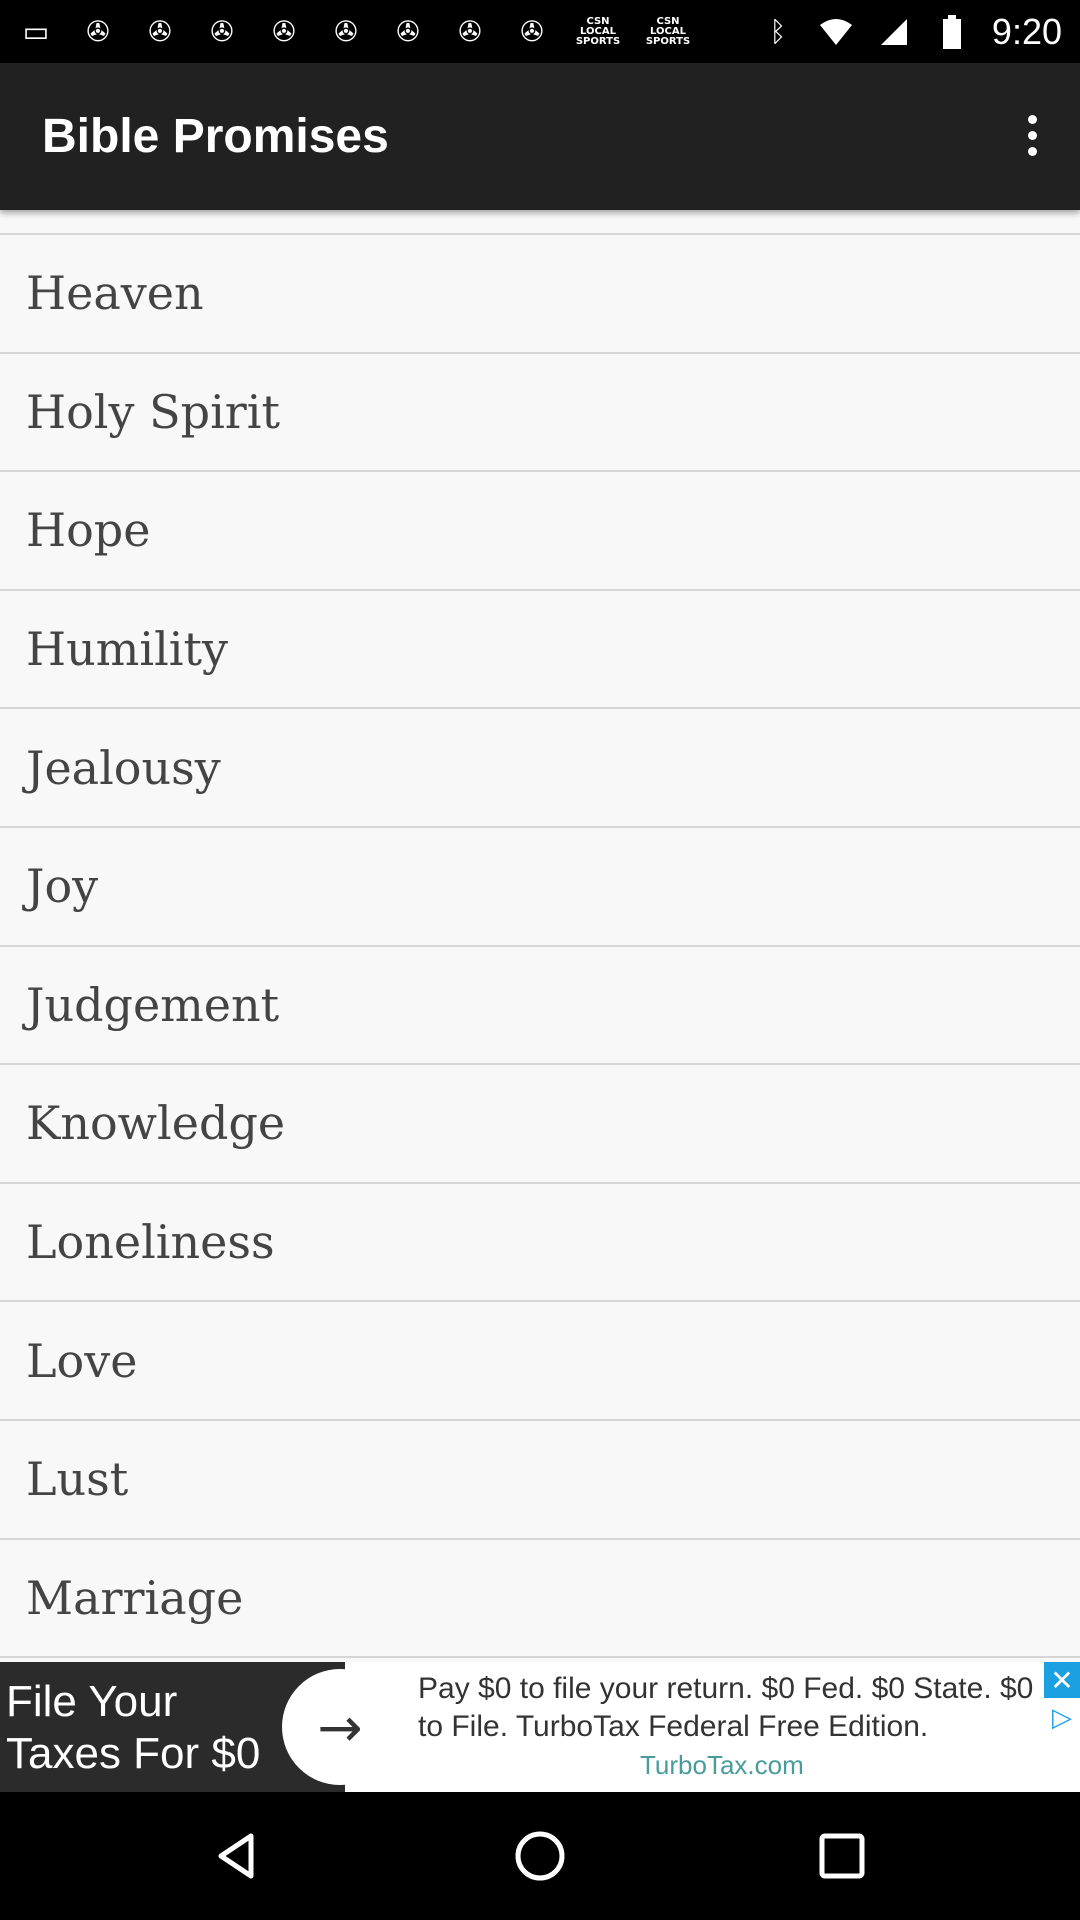  What do you see at coordinates (540, 1480) in the screenshot?
I see `list-item: Lust` at bounding box center [540, 1480].